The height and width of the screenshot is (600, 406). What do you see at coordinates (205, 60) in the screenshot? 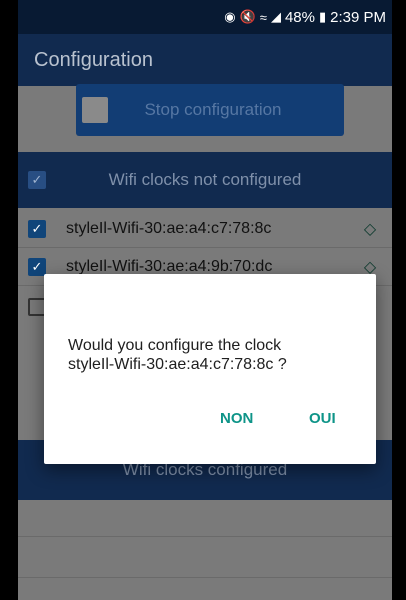
I see `app-bar: Configuration` at bounding box center [205, 60].